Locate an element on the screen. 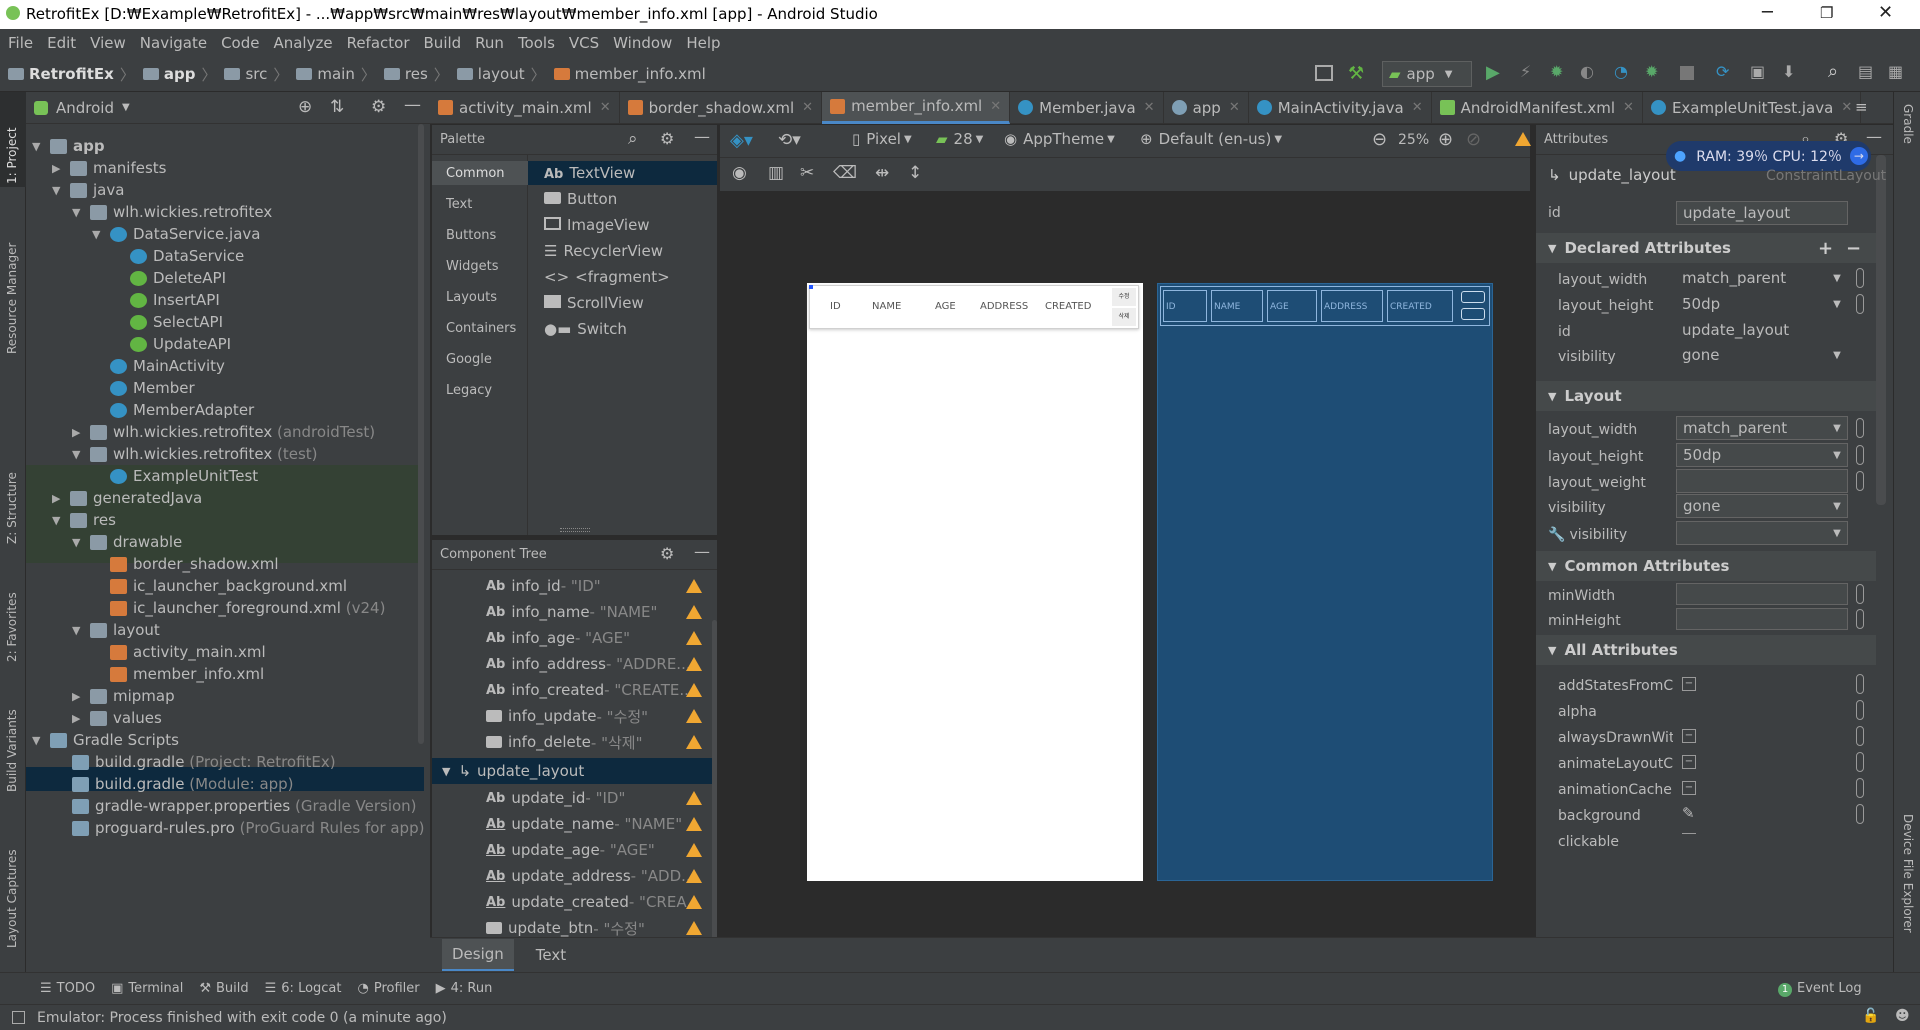 Image resolution: width=1920 pixels, height=1030 pixels. component-update-id: Ab update_id - "ID" is located at coordinates (572, 798).